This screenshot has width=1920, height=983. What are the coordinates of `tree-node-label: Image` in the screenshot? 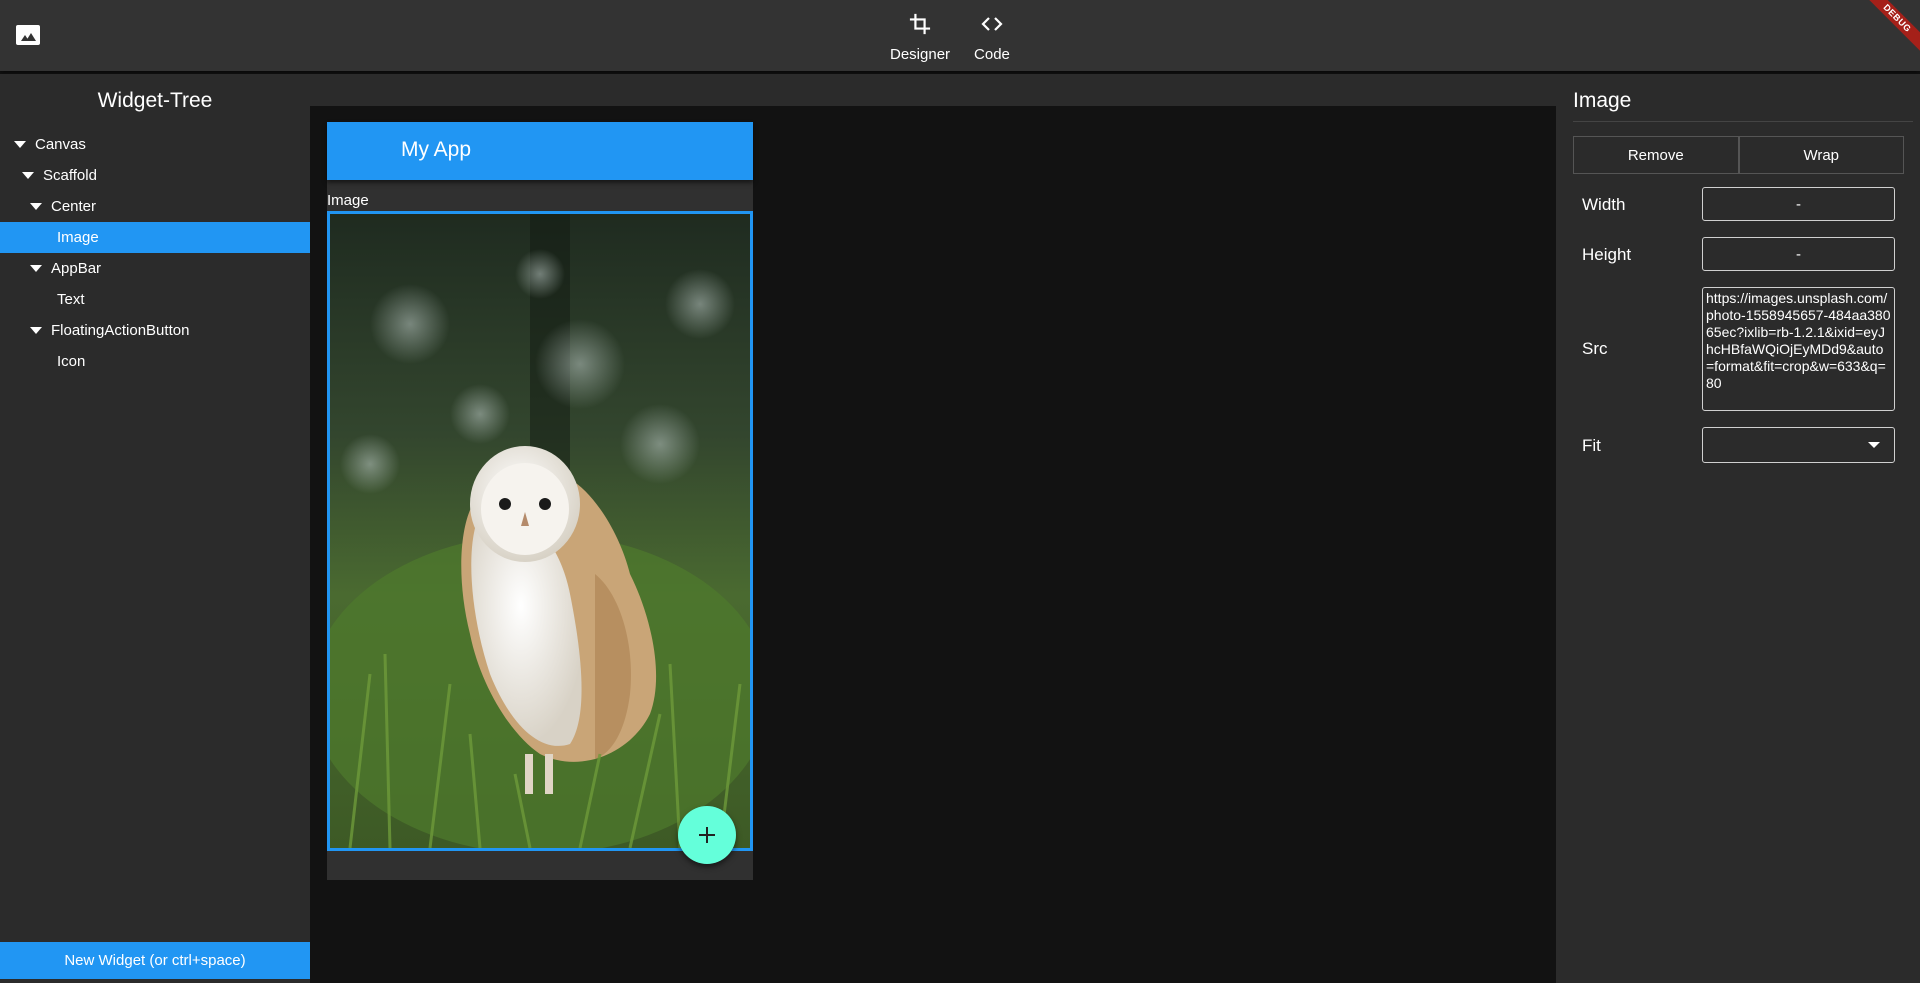 It's located at (78, 237).